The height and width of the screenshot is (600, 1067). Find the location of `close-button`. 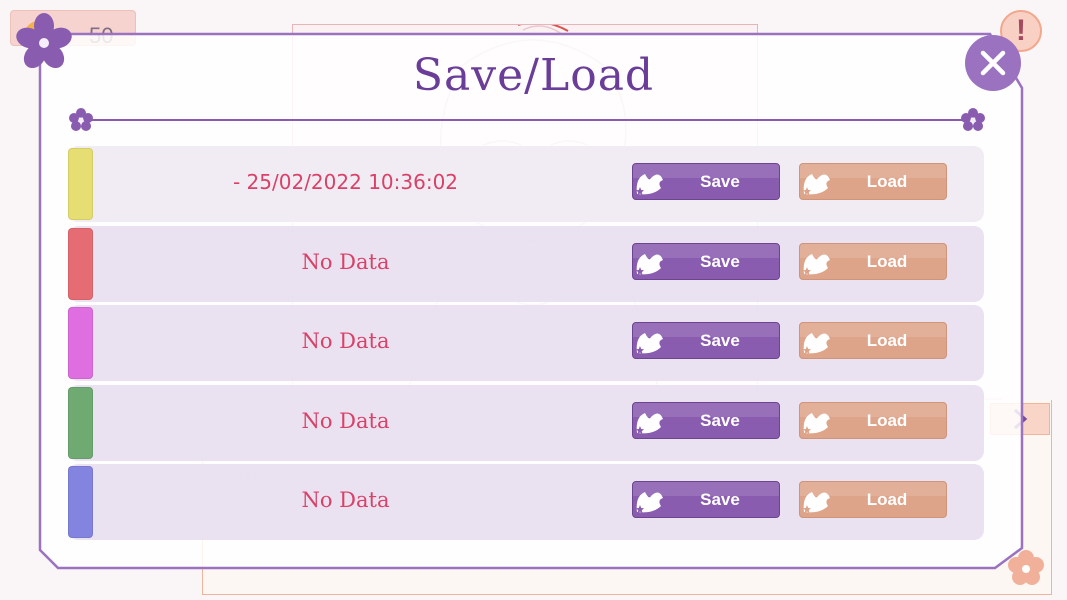

close-button is located at coordinates (993, 63).